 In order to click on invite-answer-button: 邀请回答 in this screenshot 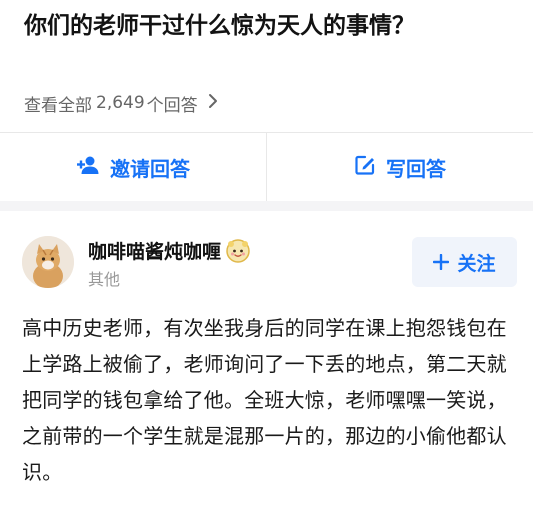, I will do `click(133, 167)`.